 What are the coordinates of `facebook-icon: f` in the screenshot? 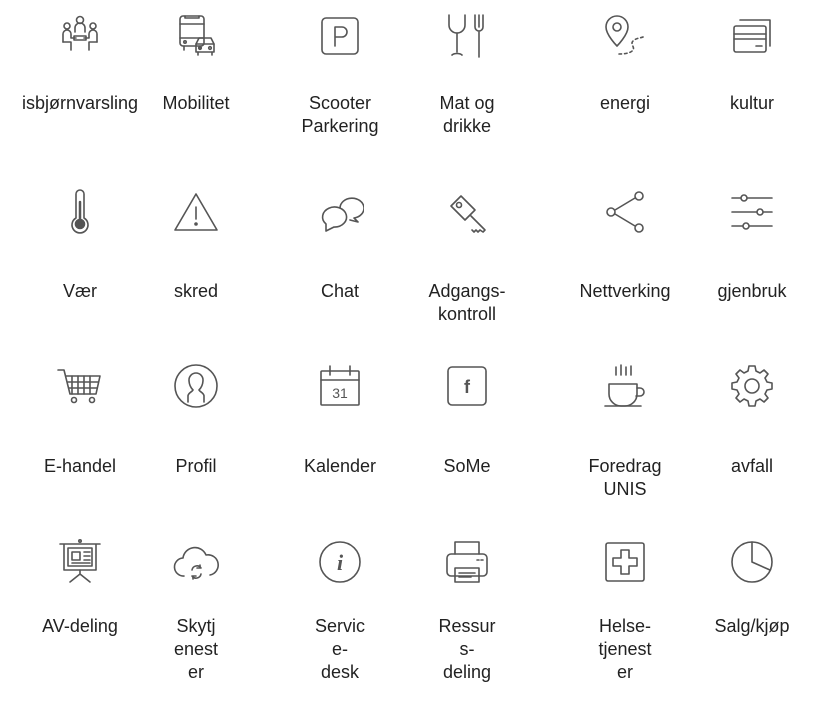 It's located at (467, 386).